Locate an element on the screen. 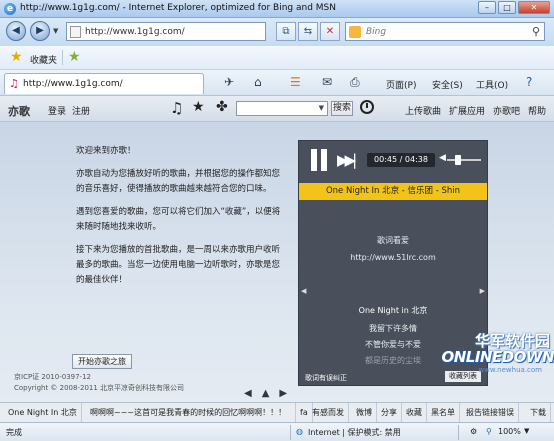  nav-actions: ⧉ ⇆ ✕ is located at coordinates (308, 31).